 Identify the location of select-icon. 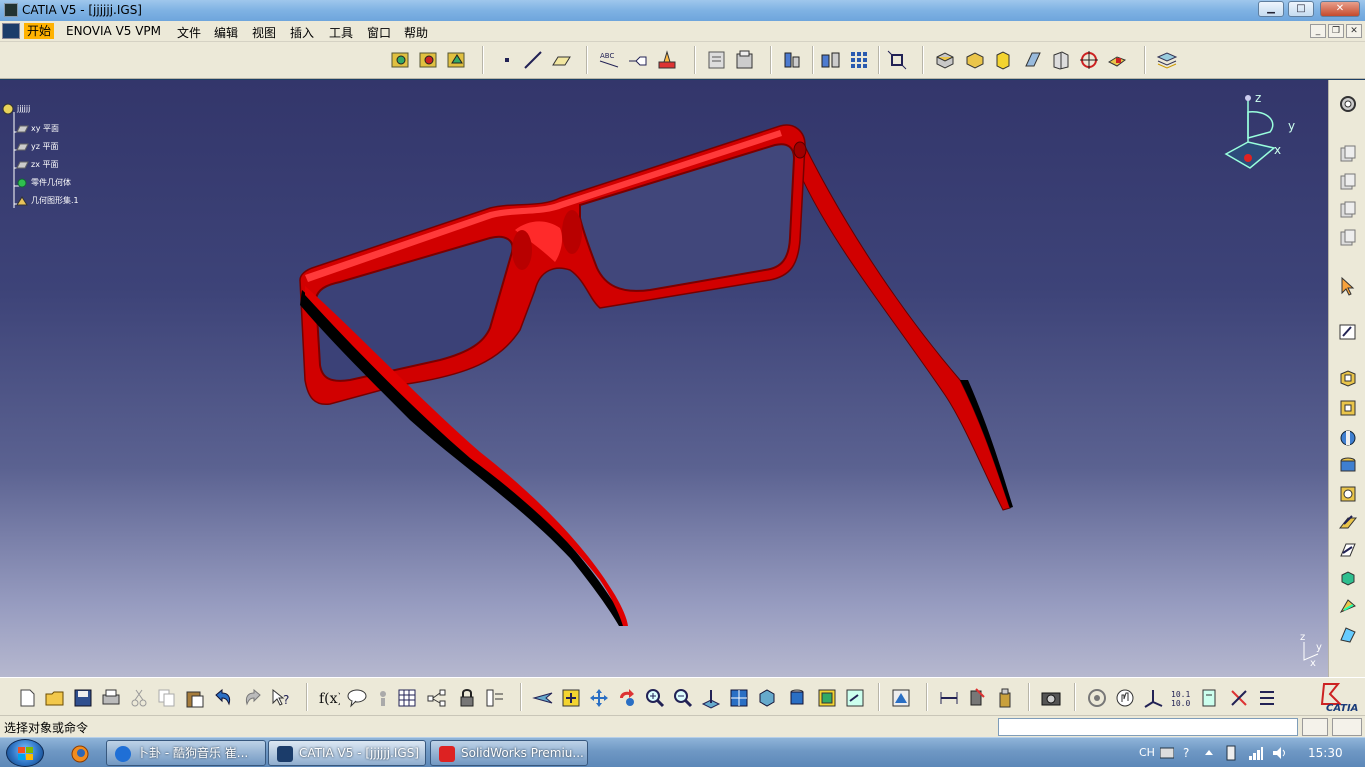
(1348, 286).